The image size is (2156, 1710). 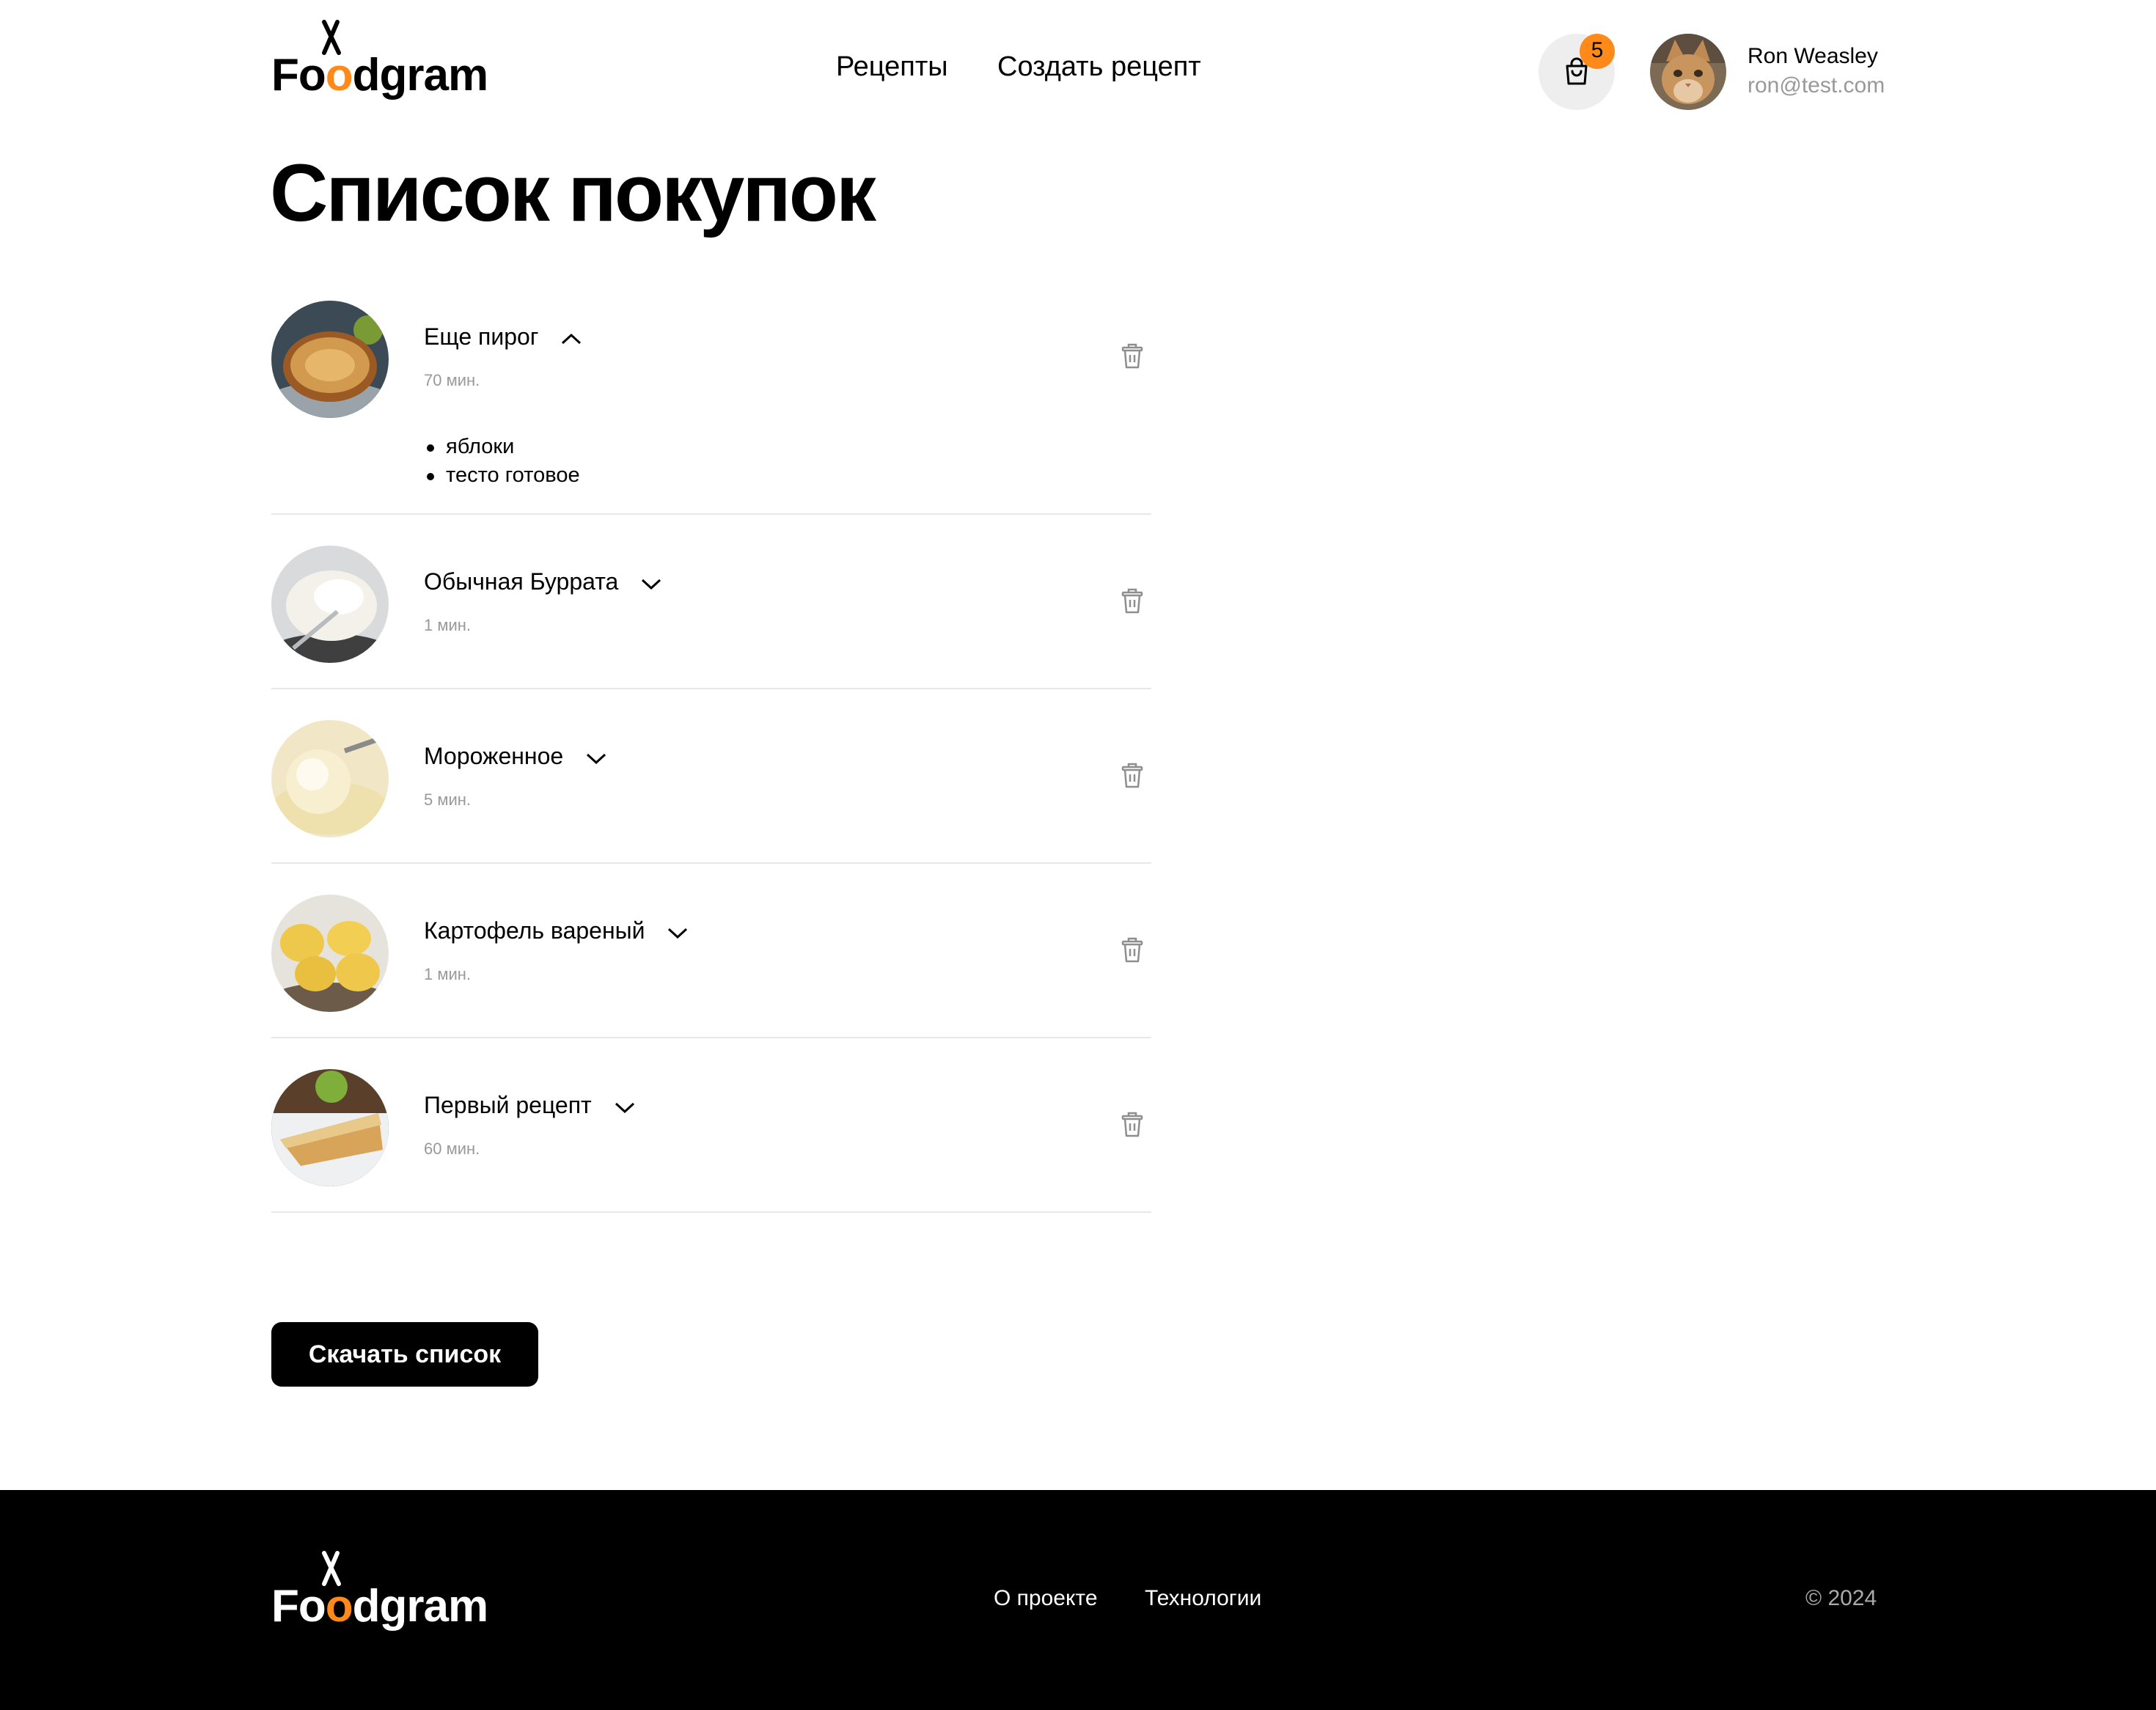 I want to click on recipe-name-label: Еще пирог, so click(x=481, y=336).